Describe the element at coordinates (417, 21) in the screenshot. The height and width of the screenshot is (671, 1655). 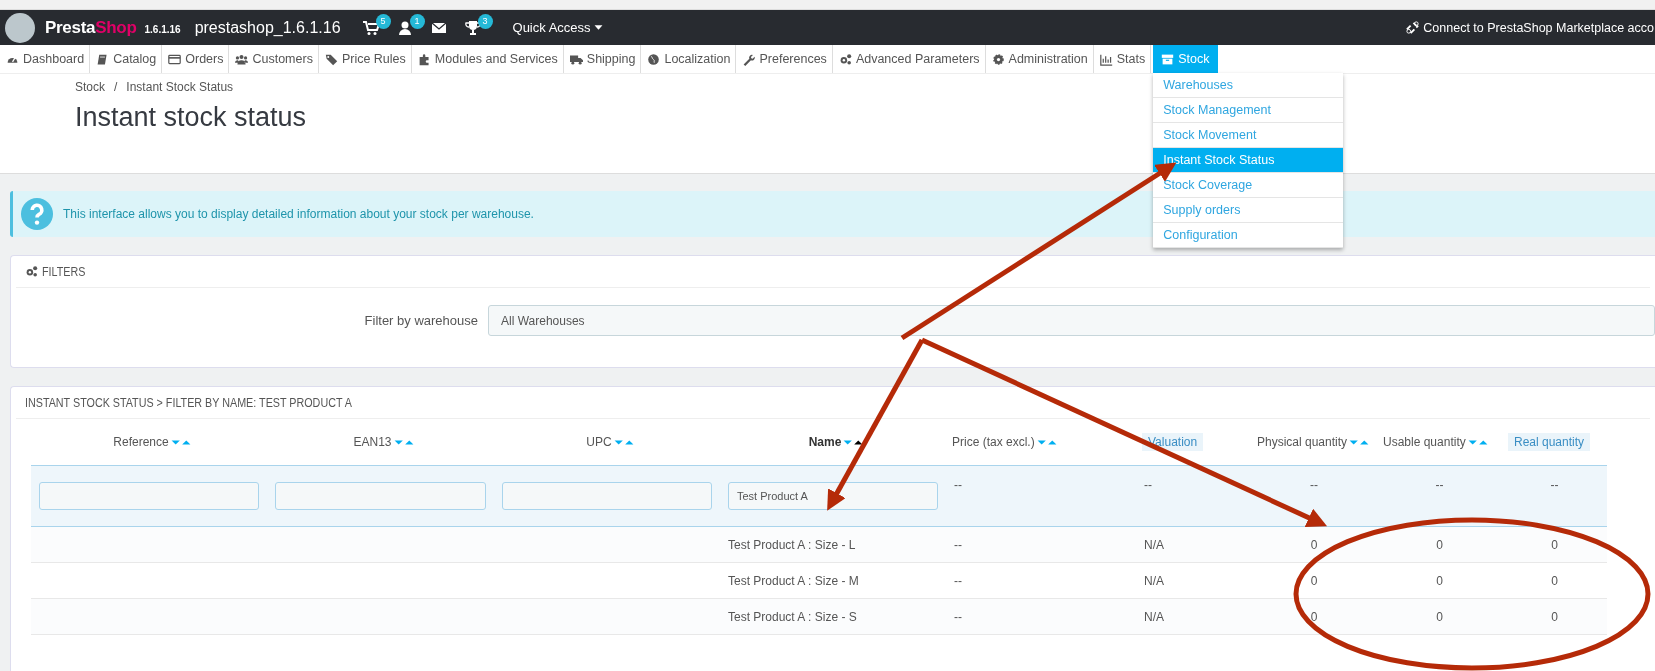
I see `count-badge: 1` at that location.